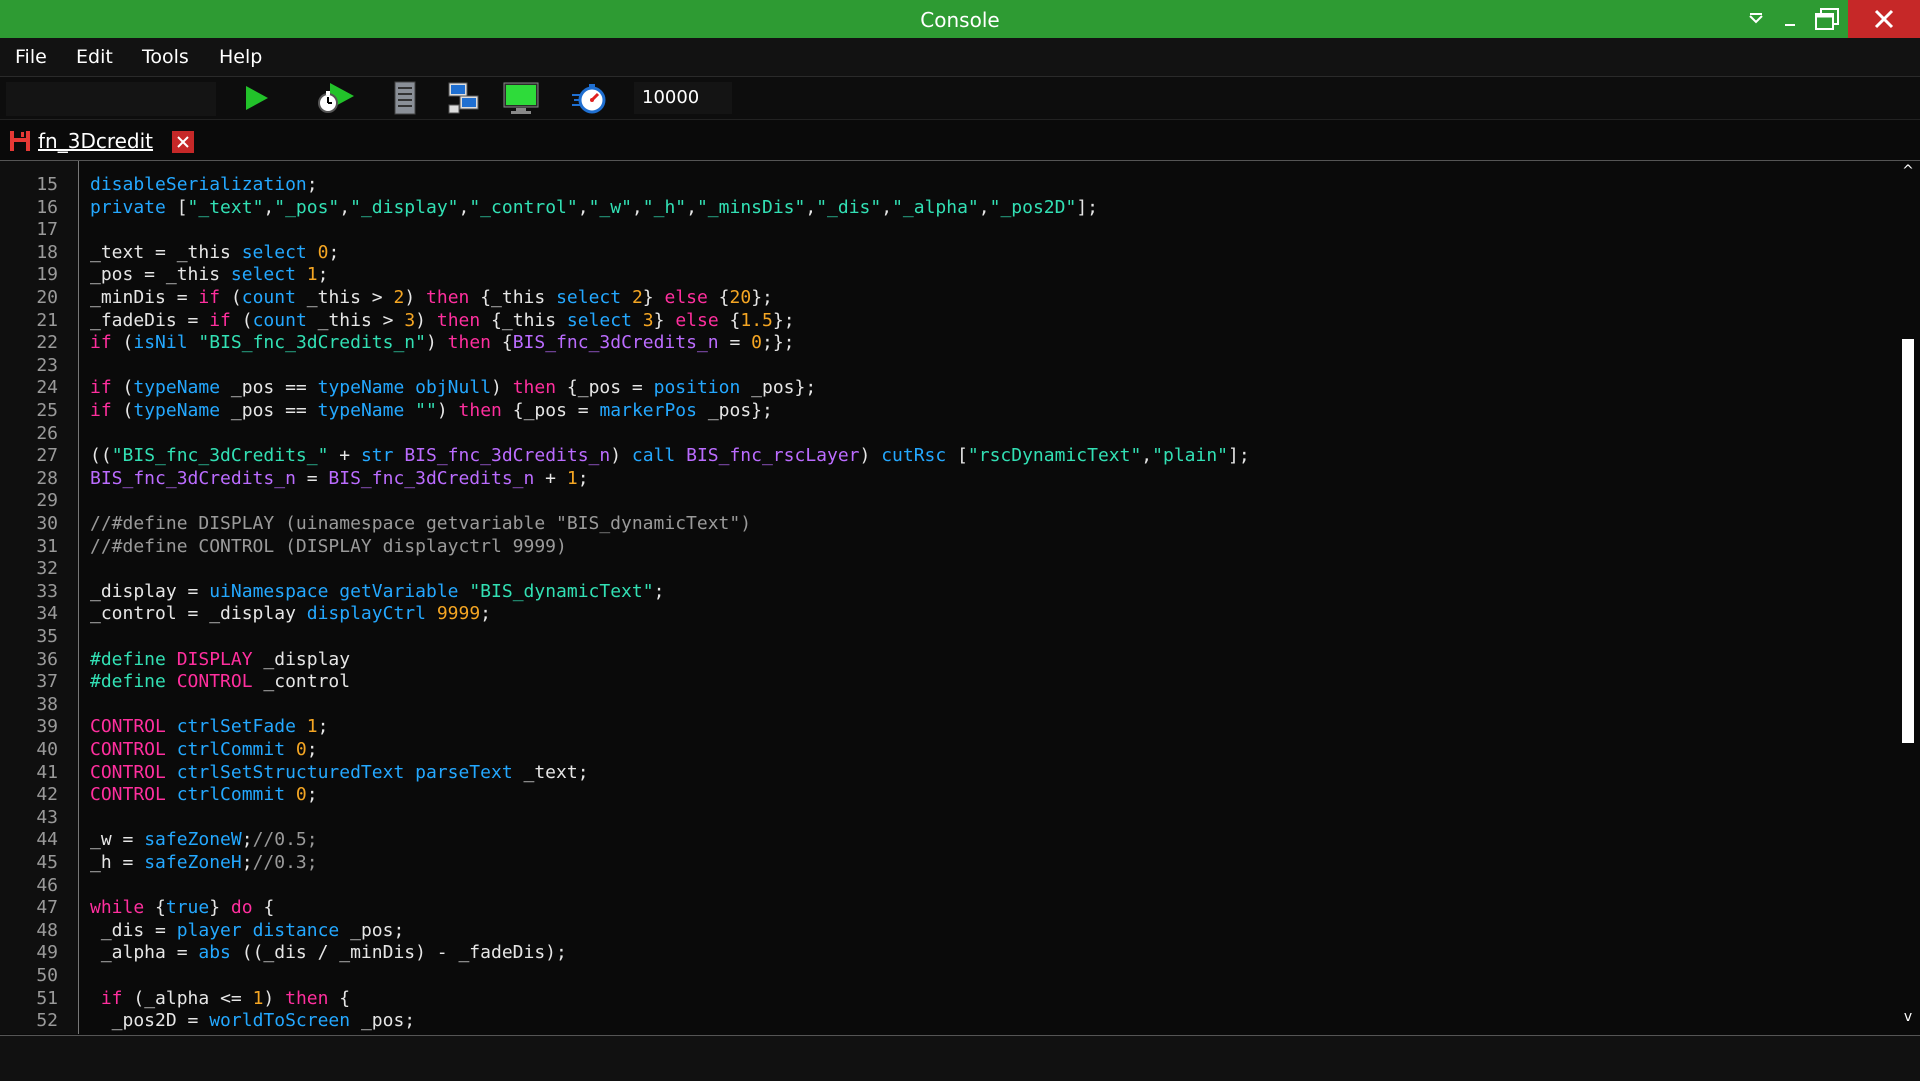 The width and height of the screenshot is (1920, 1081). Describe the element at coordinates (101, 343) in the screenshot. I see `code-token: if` at that location.